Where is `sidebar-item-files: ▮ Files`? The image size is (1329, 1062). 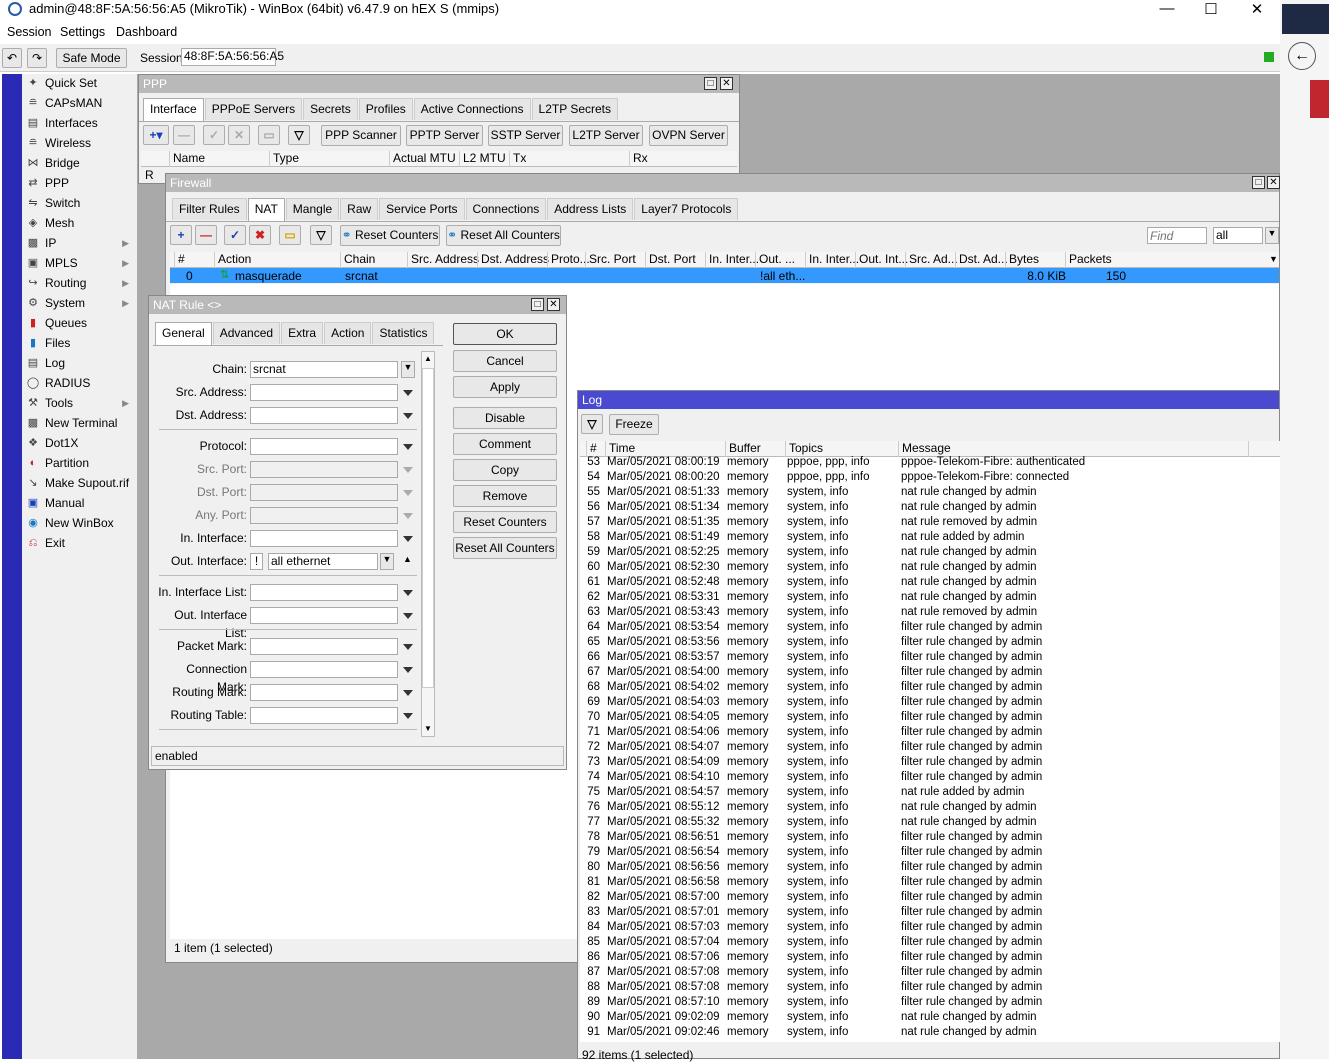 sidebar-item-files: ▮ Files is located at coordinates (79, 344).